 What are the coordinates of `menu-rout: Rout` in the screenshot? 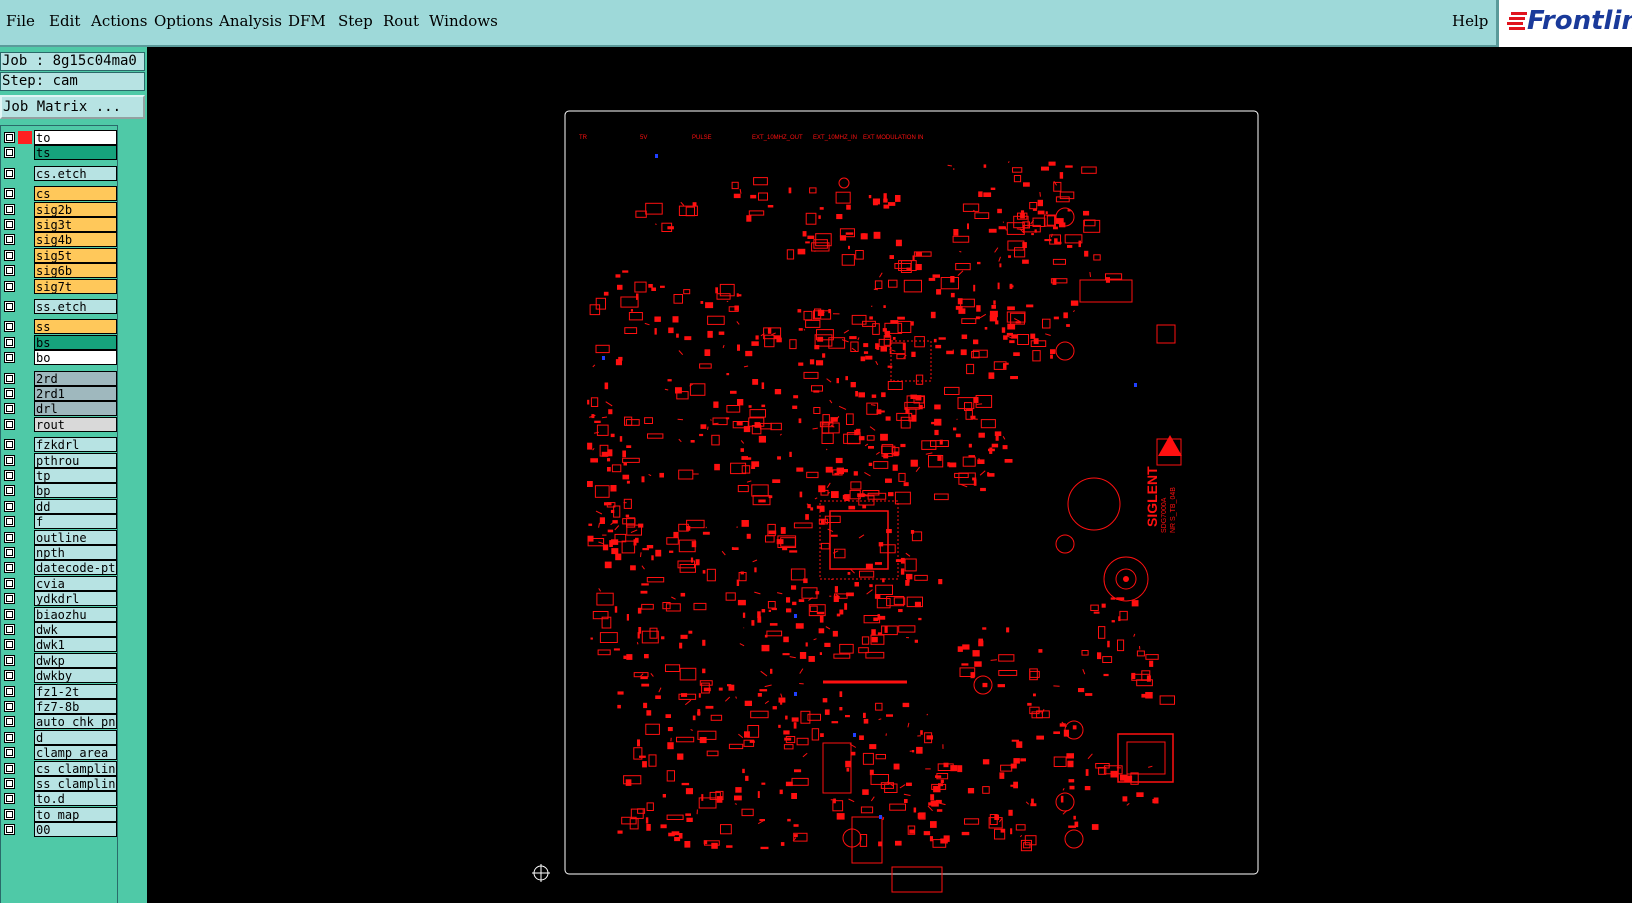 It's located at (401, 21).